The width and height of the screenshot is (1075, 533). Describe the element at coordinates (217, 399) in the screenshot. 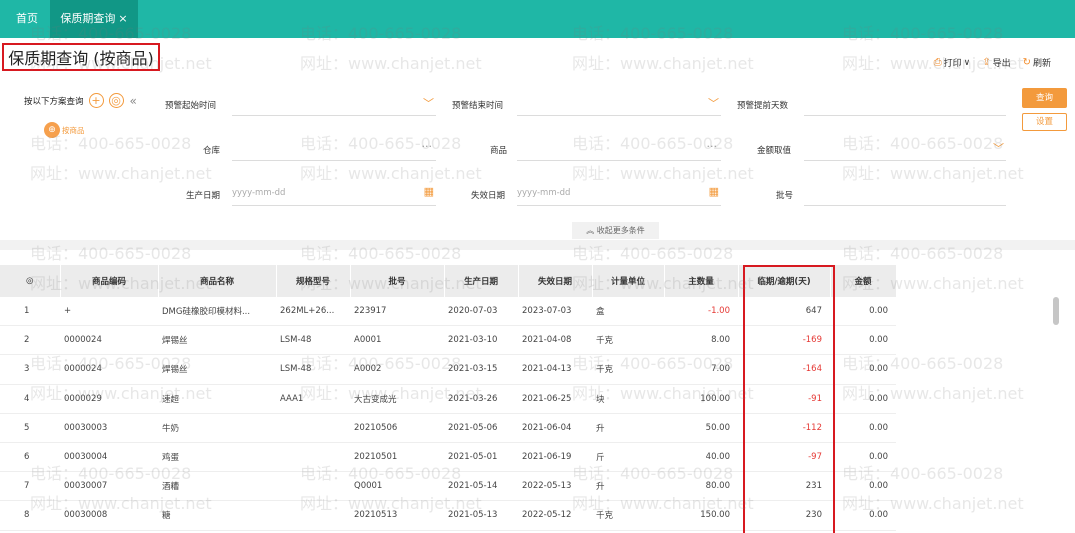

I see `table-cell: 速超` at that location.